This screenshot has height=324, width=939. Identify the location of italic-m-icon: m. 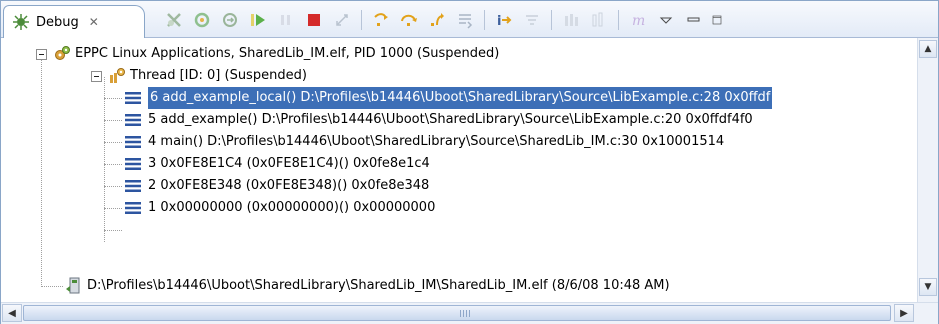
(638, 20).